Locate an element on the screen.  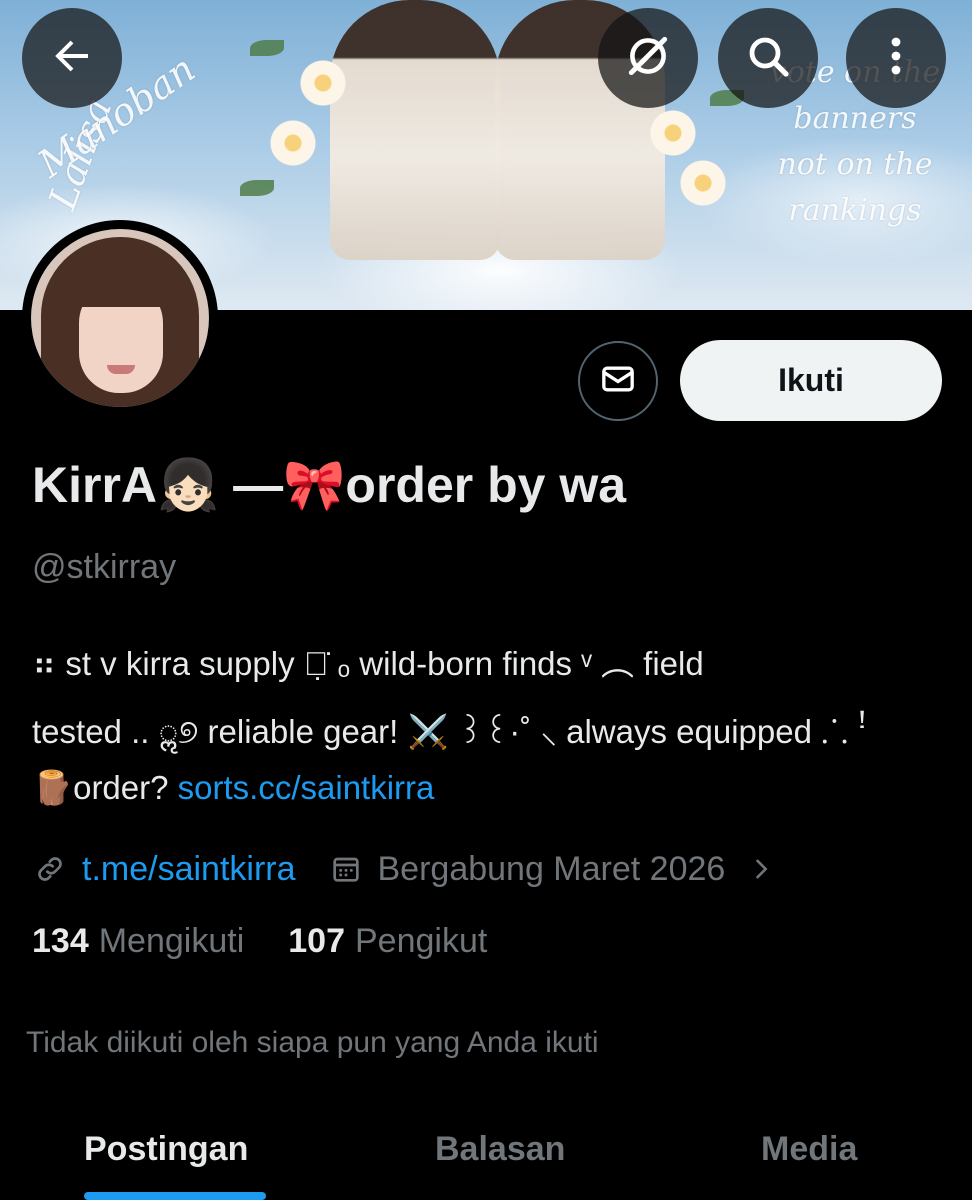
banner-figure-left is located at coordinates (415, 130).